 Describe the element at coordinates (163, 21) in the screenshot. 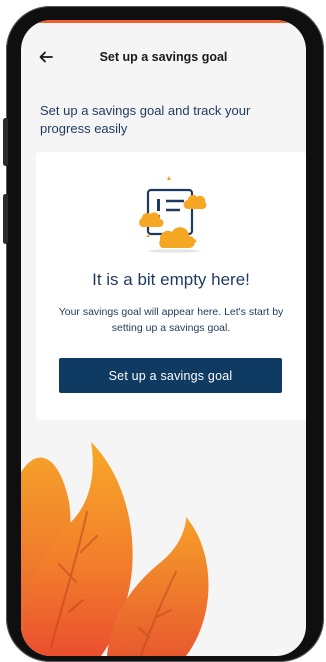

I see `accent-strip` at that location.